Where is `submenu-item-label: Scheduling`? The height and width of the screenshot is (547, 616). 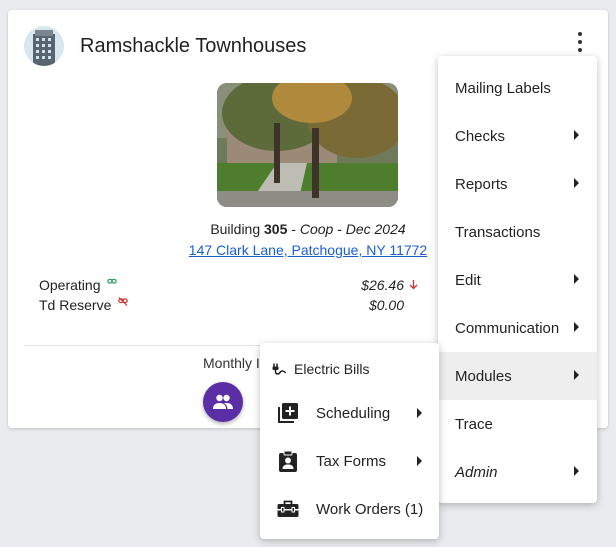
submenu-item-label: Scheduling is located at coordinates (353, 413).